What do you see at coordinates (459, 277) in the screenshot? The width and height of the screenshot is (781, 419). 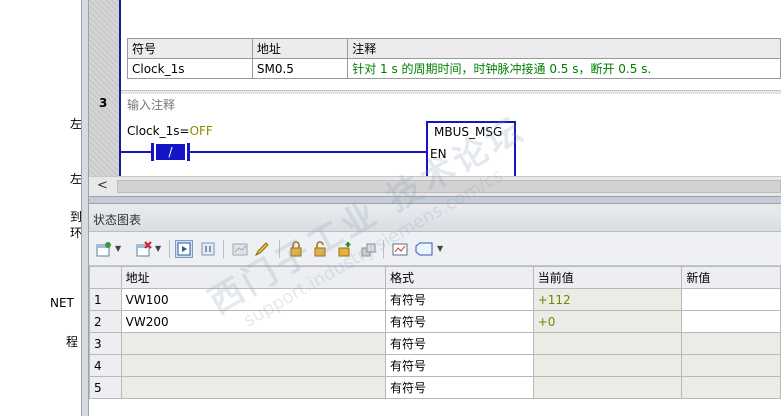 I see `format-column-header: 格式` at bounding box center [459, 277].